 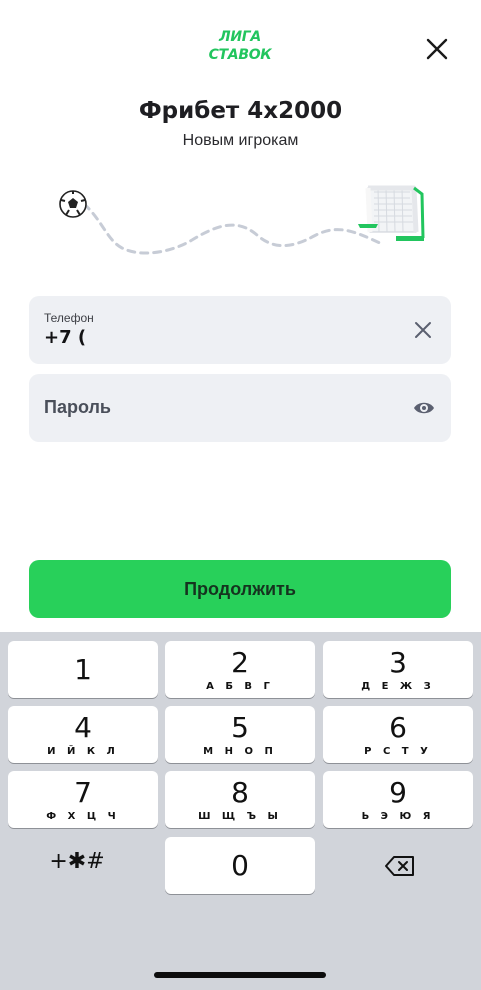 What do you see at coordinates (240, 816) in the screenshot?
I see `key-letters: Ш Щ Ъ Ы` at bounding box center [240, 816].